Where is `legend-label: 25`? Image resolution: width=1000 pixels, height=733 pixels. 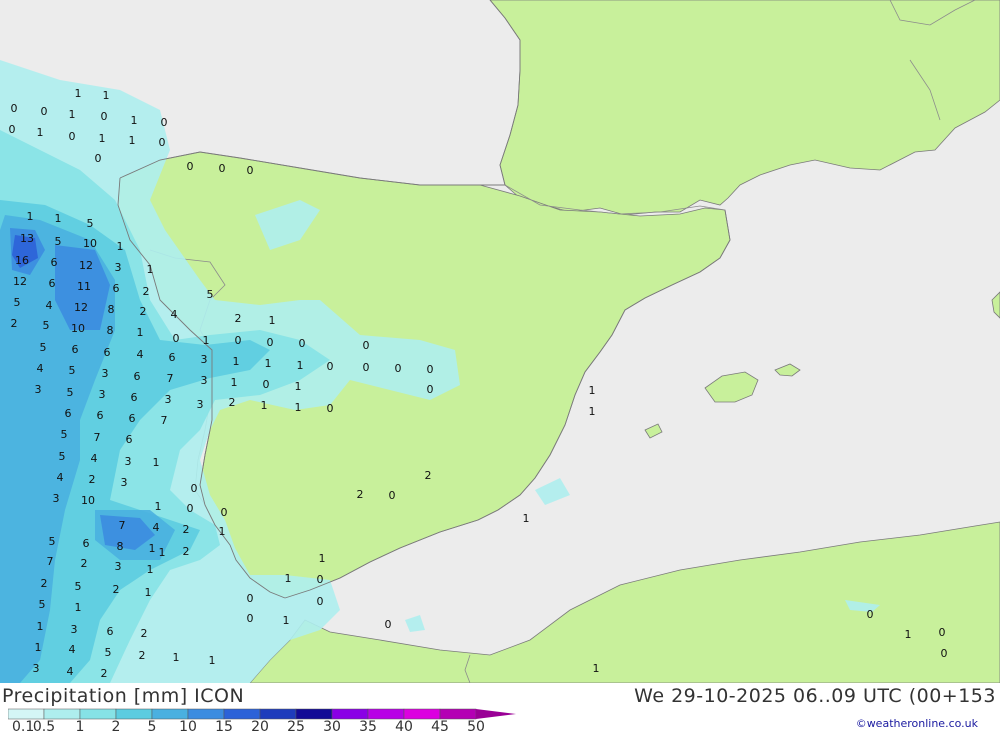 legend-label: 25 is located at coordinates (296, 726).